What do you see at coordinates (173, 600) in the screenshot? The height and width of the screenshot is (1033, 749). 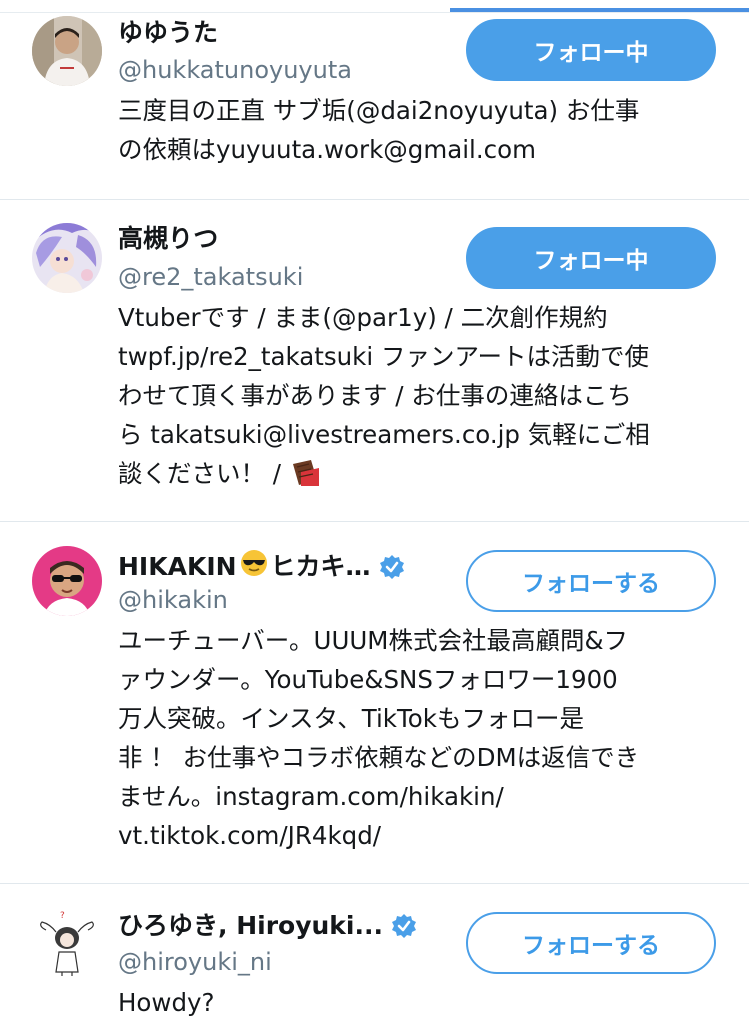 I see `screen-name: @hikakin` at bounding box center [173, 600].